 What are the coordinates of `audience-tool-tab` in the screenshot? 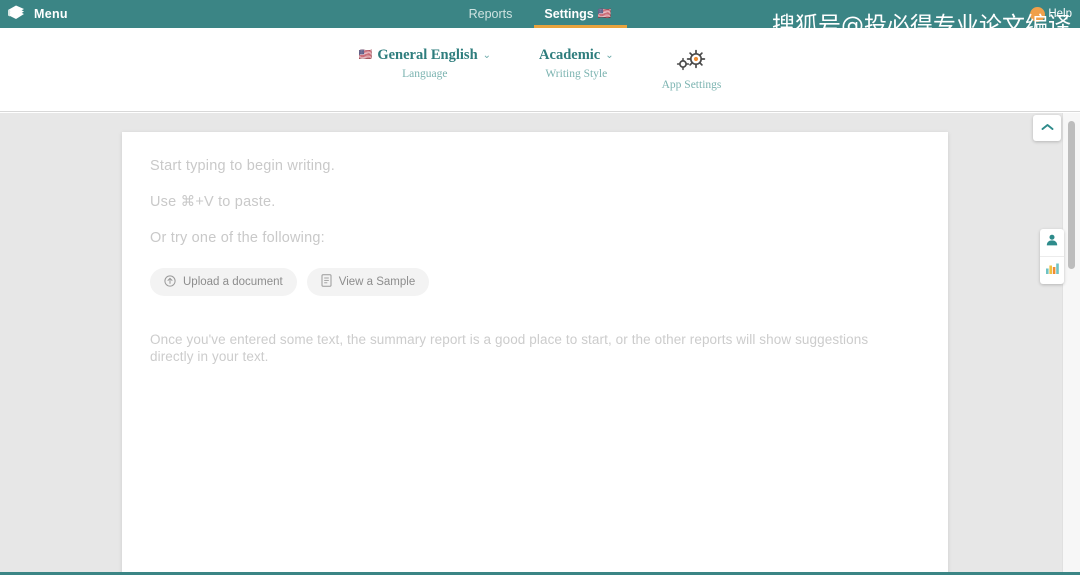 It's located at (1052, 242).